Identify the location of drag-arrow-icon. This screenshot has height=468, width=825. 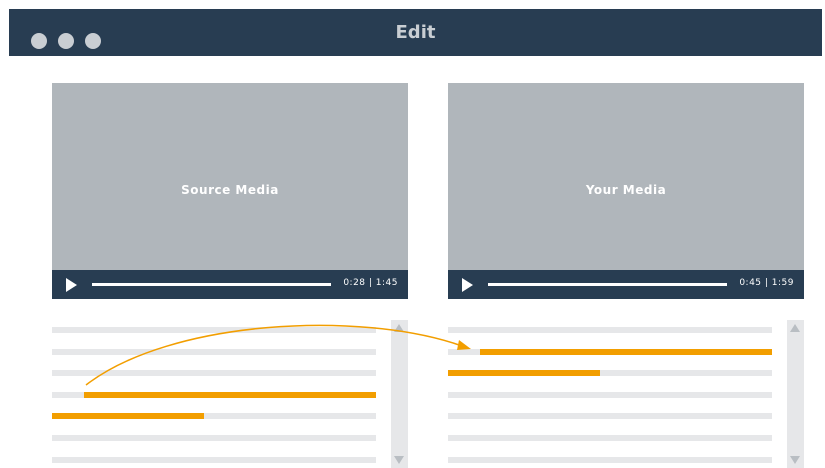
(278, 355).